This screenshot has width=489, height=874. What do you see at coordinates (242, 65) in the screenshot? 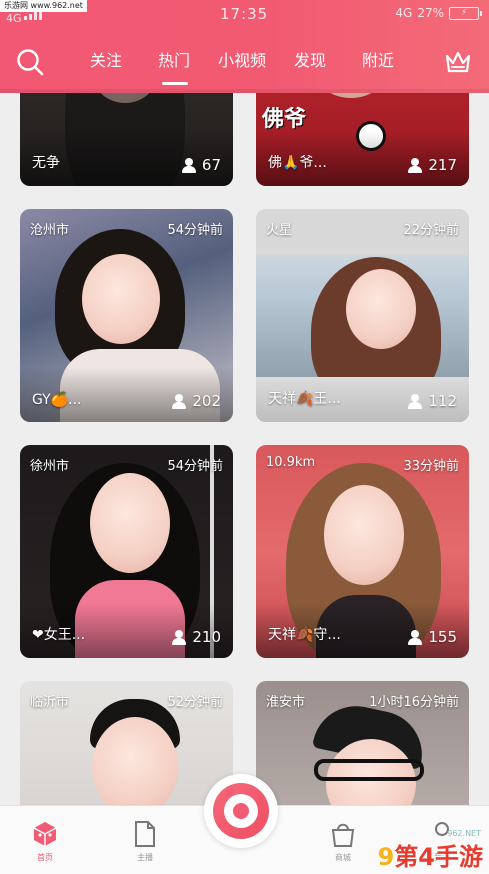
I see `tab-short-video: 小视频` at bounding box center [242, 65].